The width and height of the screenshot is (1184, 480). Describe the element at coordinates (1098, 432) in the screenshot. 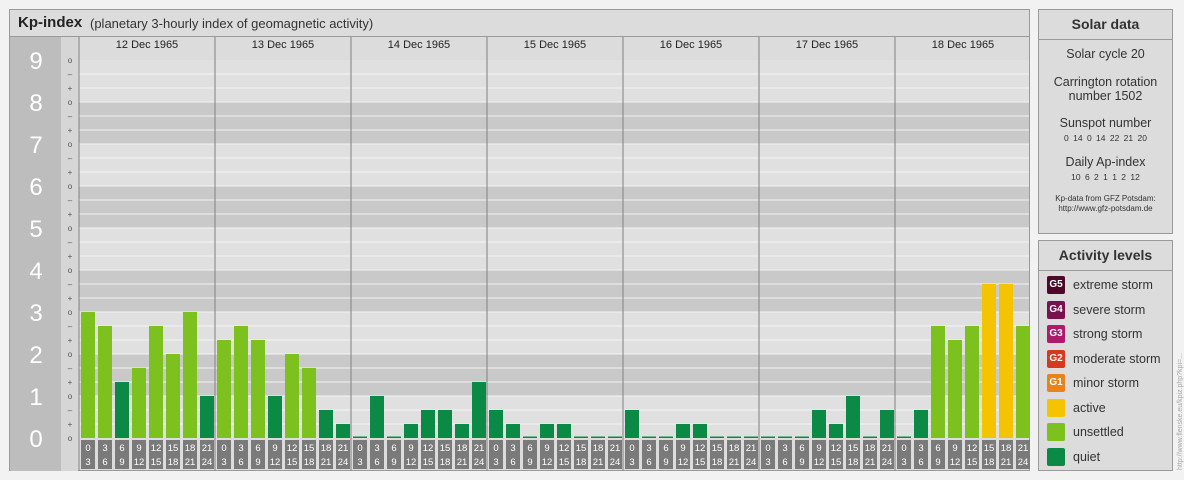

I see `legend-label: unsettled` at that location.